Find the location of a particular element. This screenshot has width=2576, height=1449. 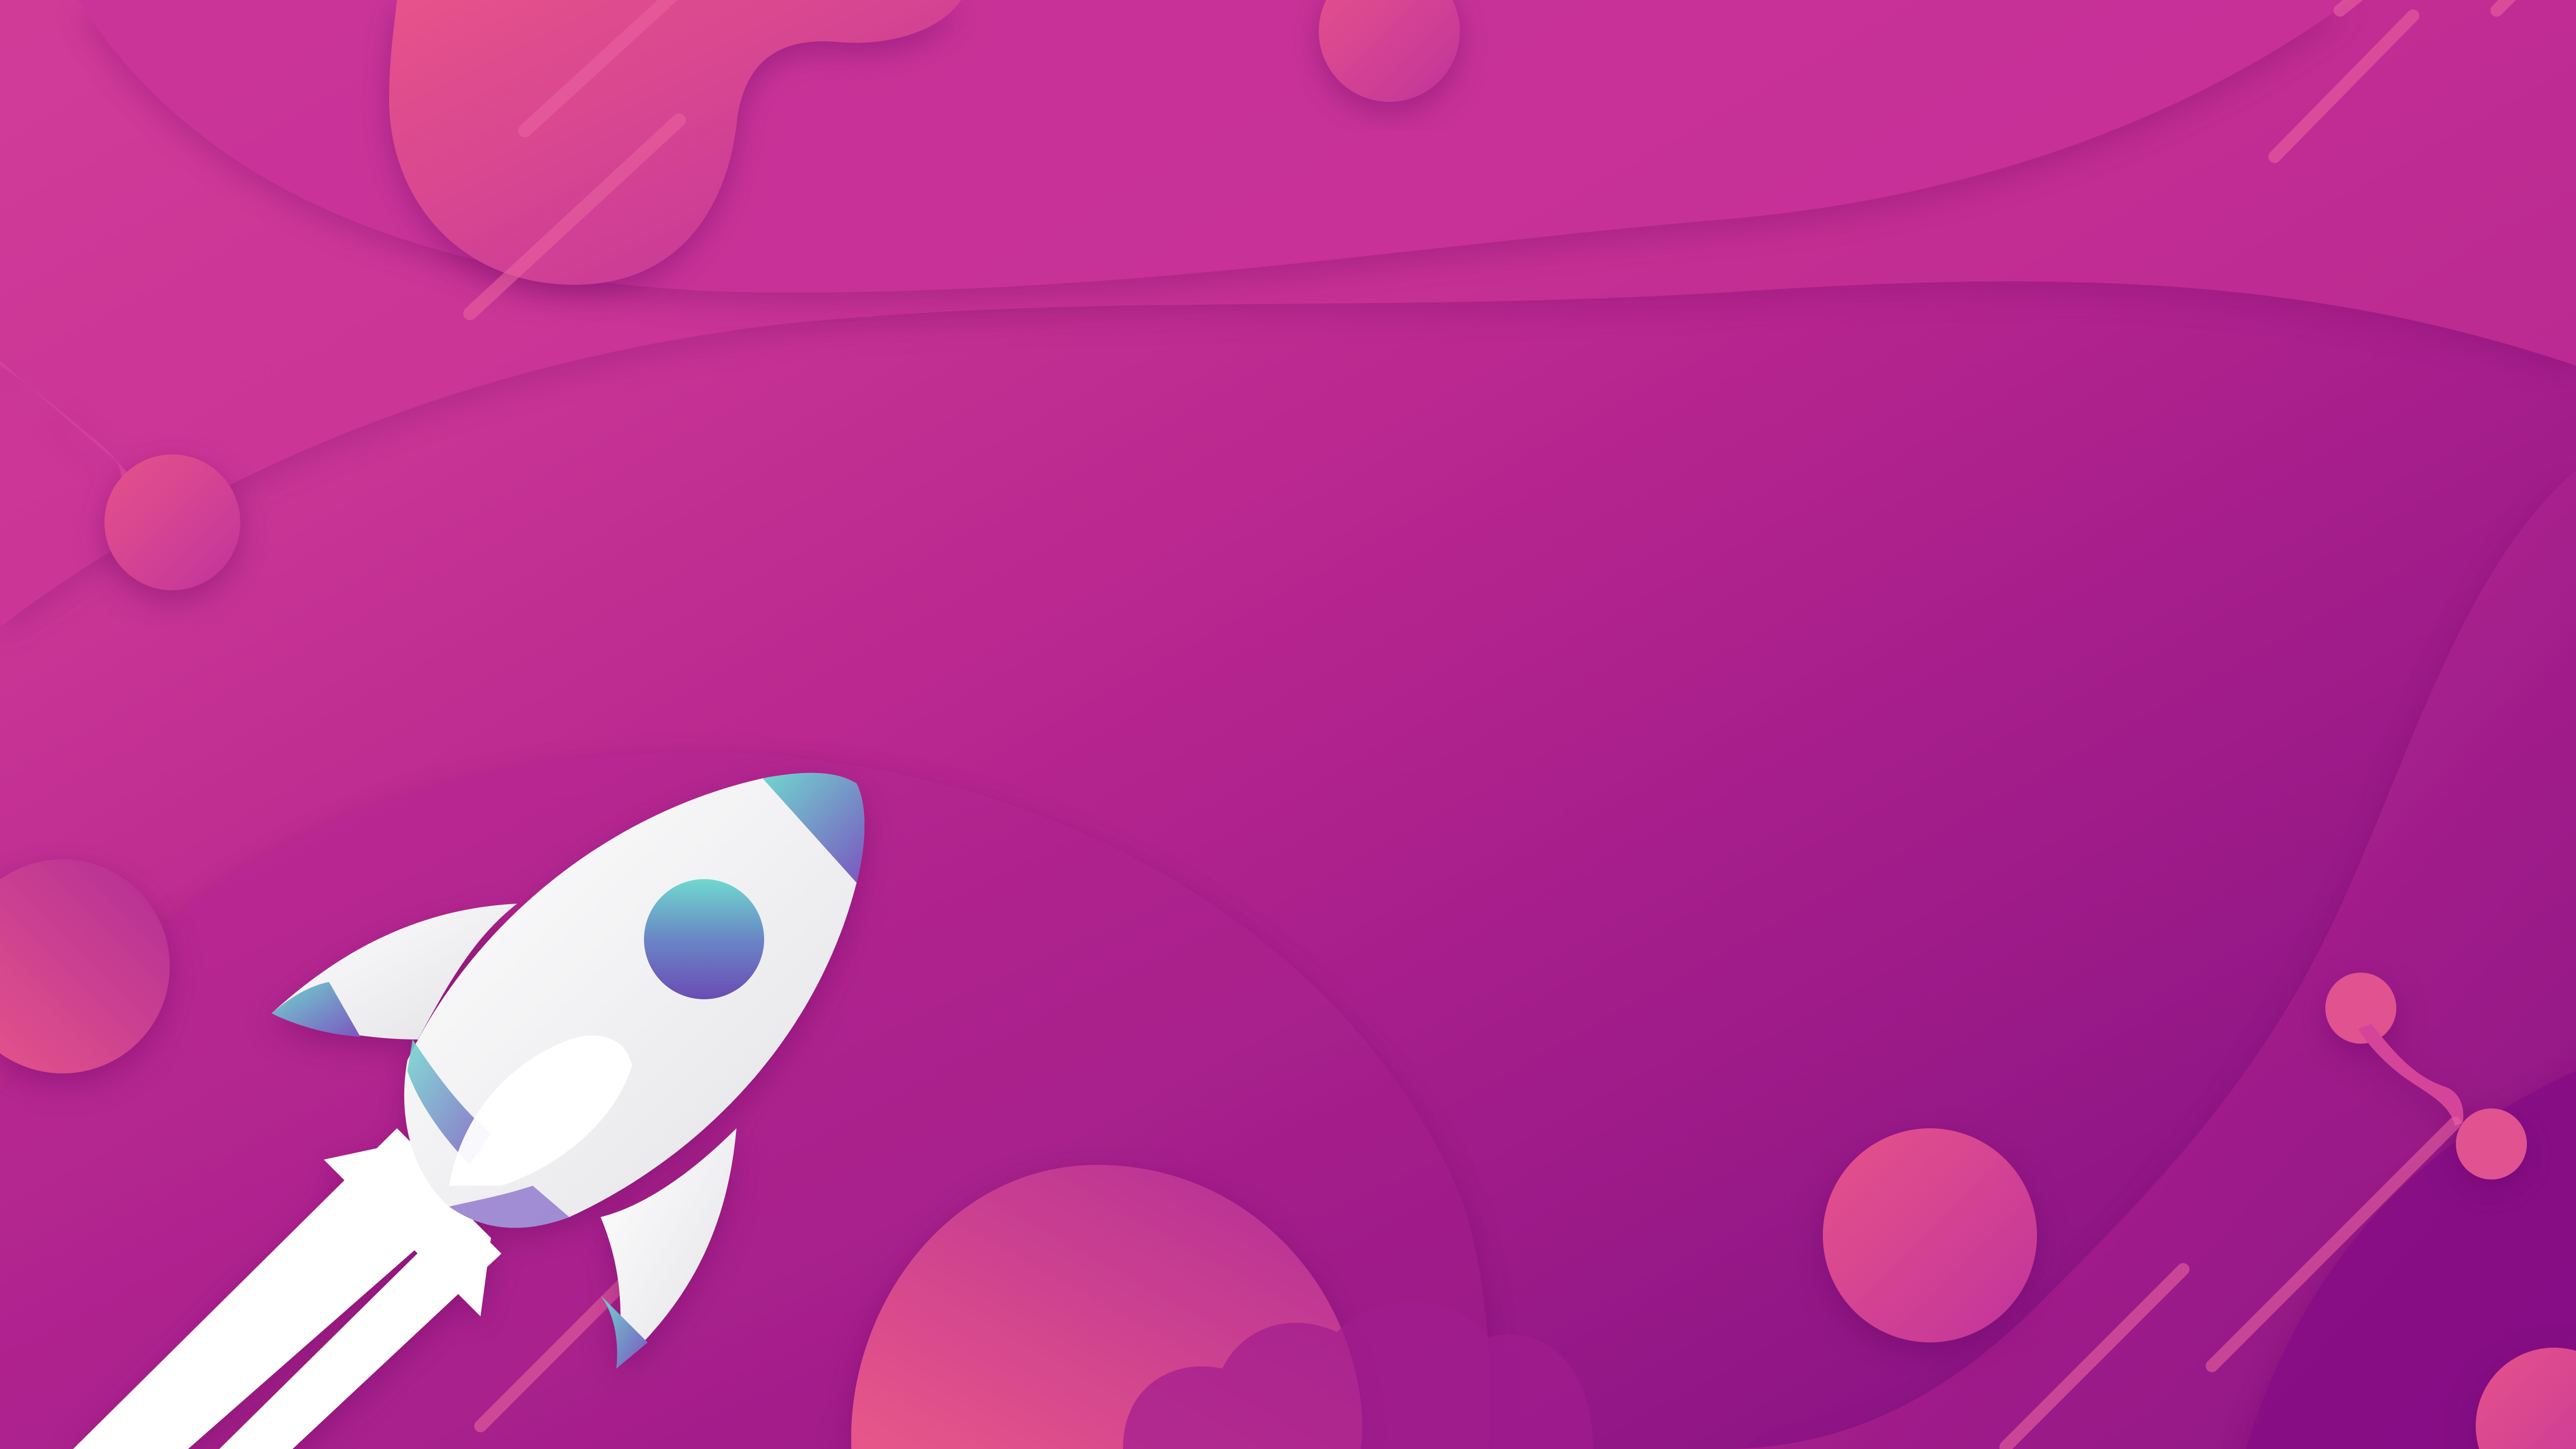

rocket-window is located at coordinates (704, 939).